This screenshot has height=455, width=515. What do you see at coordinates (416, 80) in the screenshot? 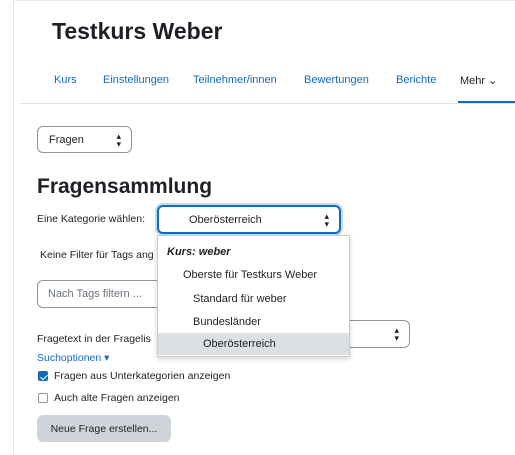
I see `nav-item-berichte: Berichte` at bounding box center [416, 80].